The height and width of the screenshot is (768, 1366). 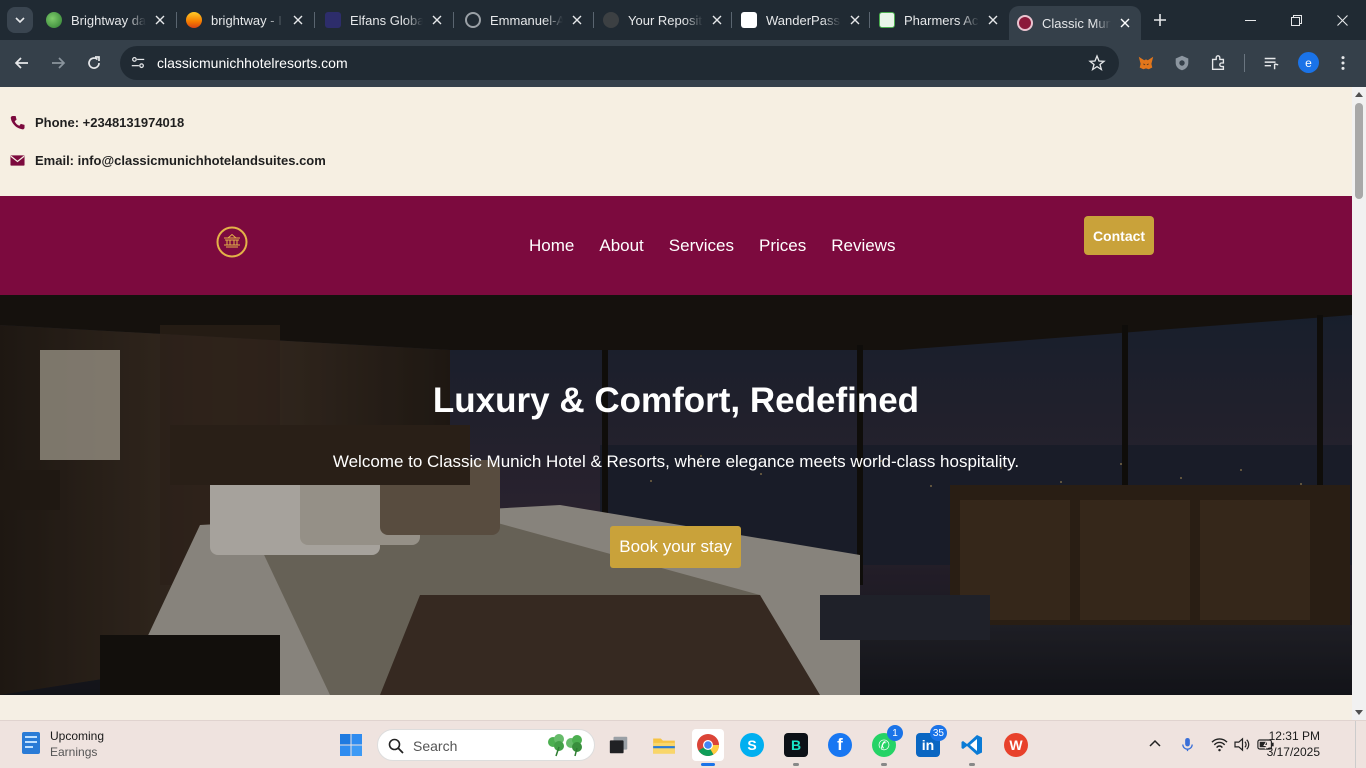 I want to click on wps-office-icon: W, so click(x=1016, y=745).